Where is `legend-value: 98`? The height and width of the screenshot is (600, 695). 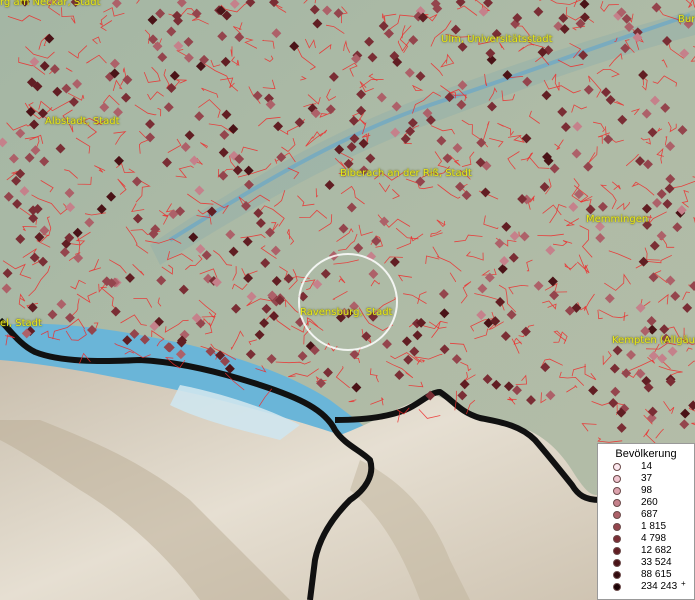 legend-value: 98 is located at coordinates (647, 490).